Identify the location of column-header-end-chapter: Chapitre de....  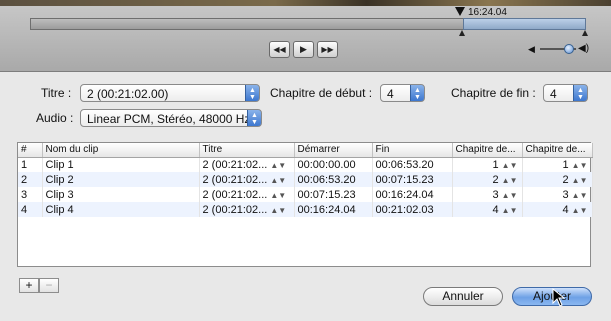
(557, 150).